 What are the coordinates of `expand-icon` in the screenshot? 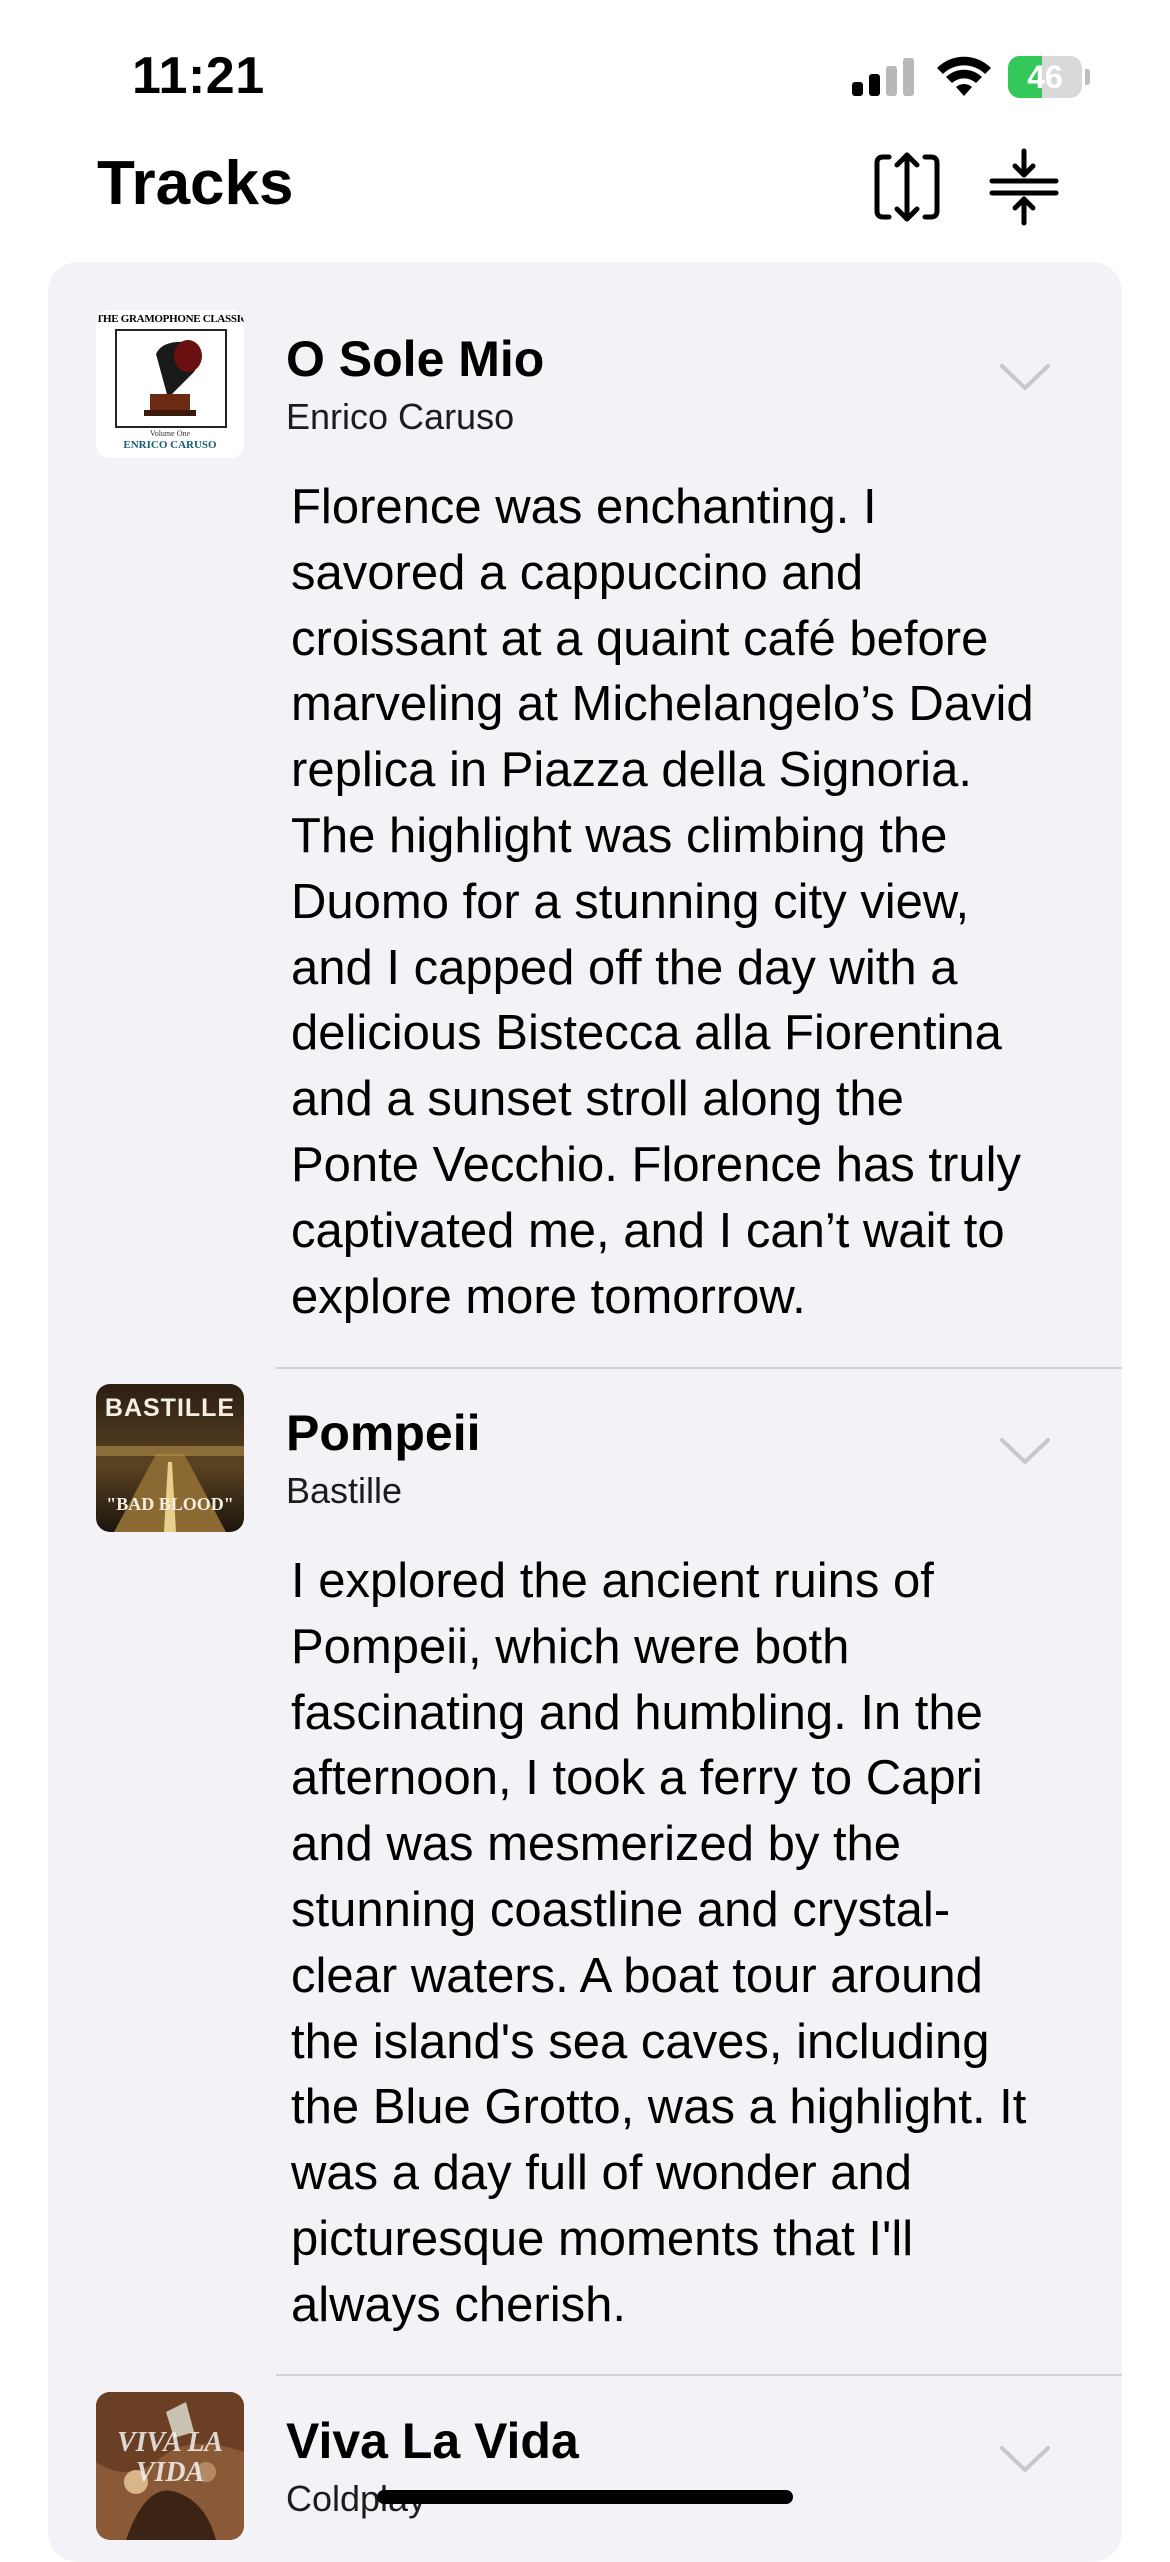 It's located at (907, 187).